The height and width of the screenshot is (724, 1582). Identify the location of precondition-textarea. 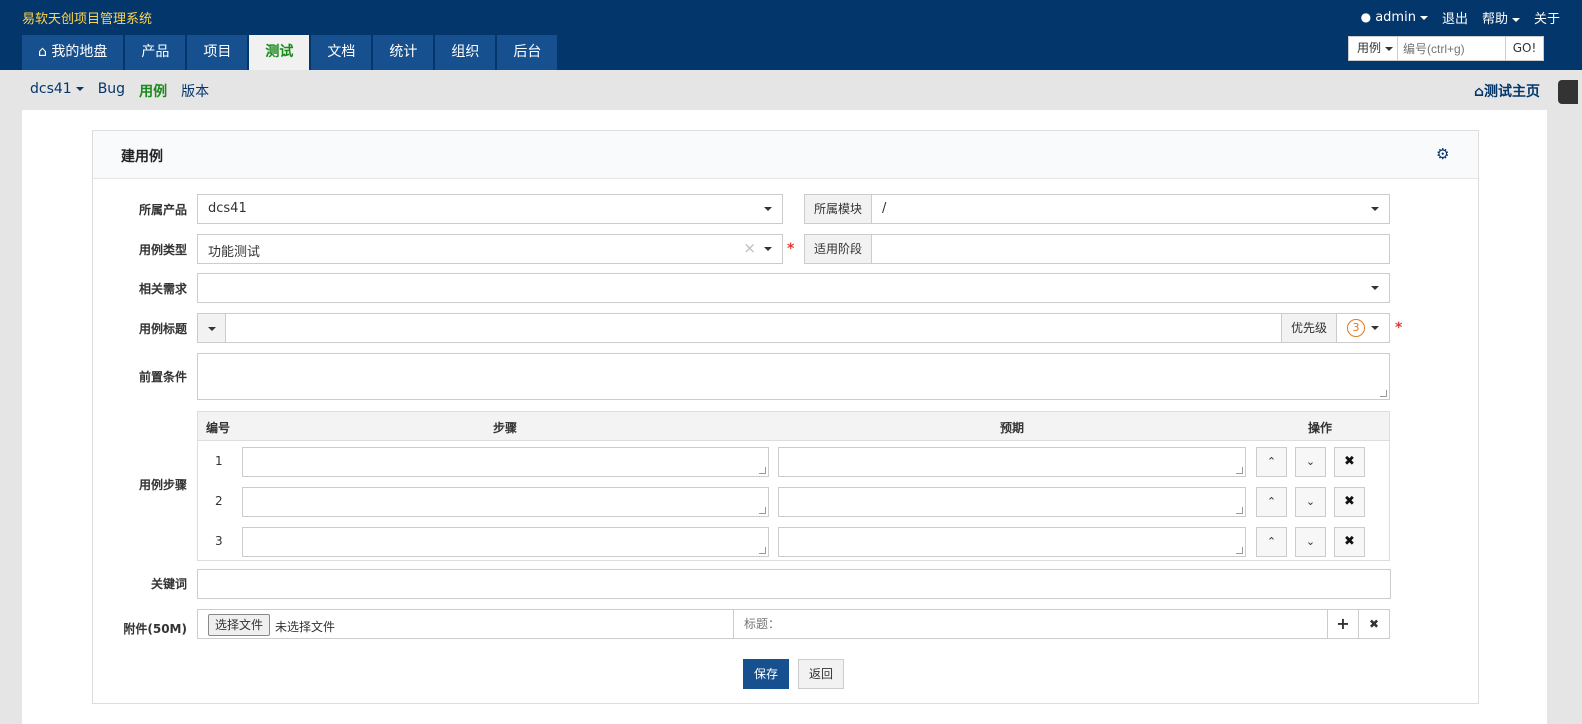
(793, 376).